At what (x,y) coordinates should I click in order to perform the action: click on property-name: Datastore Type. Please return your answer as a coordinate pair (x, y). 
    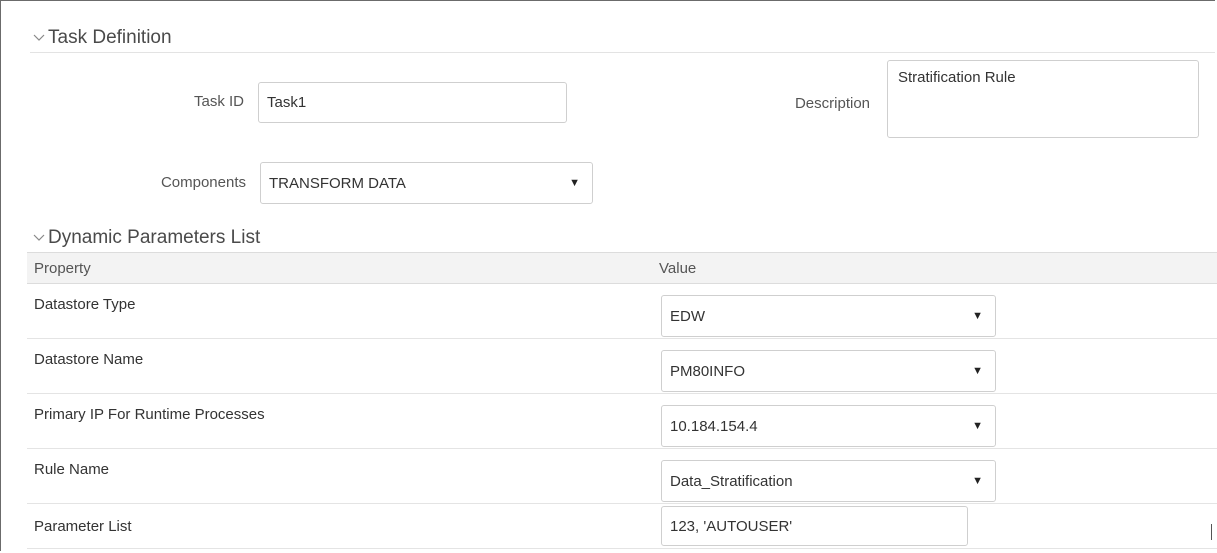
    Looking at the image, I should click on (85, 304).